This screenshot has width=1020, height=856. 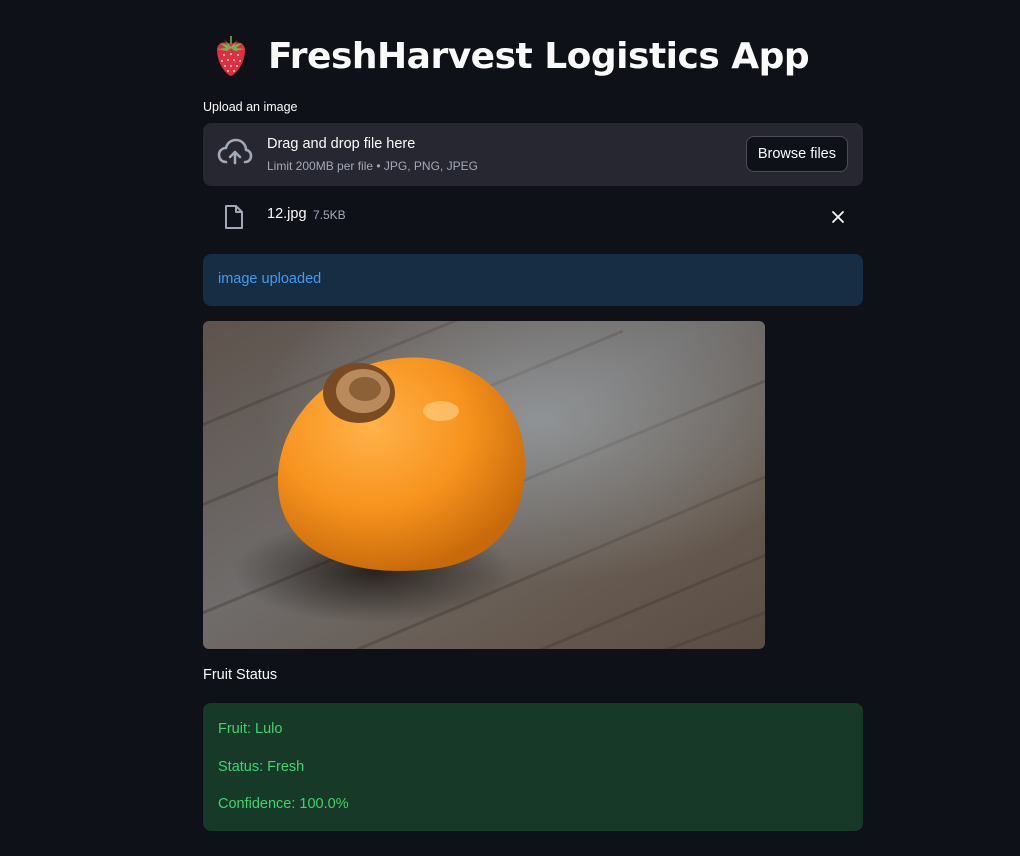 I want to click on strawberry-icon, so click(x=231, y=56).